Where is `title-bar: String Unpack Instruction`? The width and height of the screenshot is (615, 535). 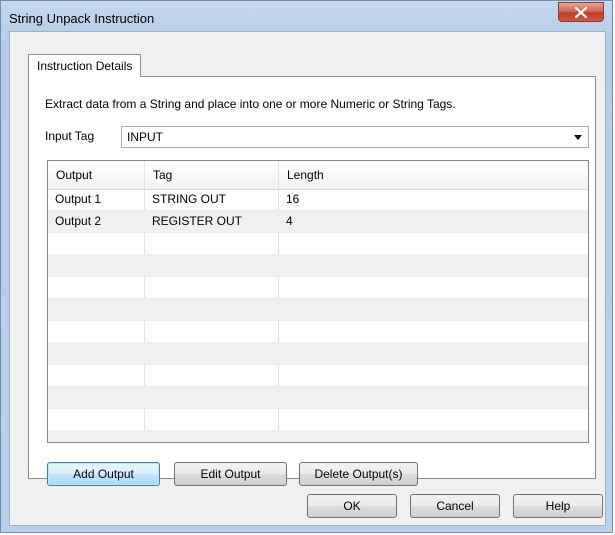
title-bar: String Unpack Instruction is located at coordinates (306, 18).